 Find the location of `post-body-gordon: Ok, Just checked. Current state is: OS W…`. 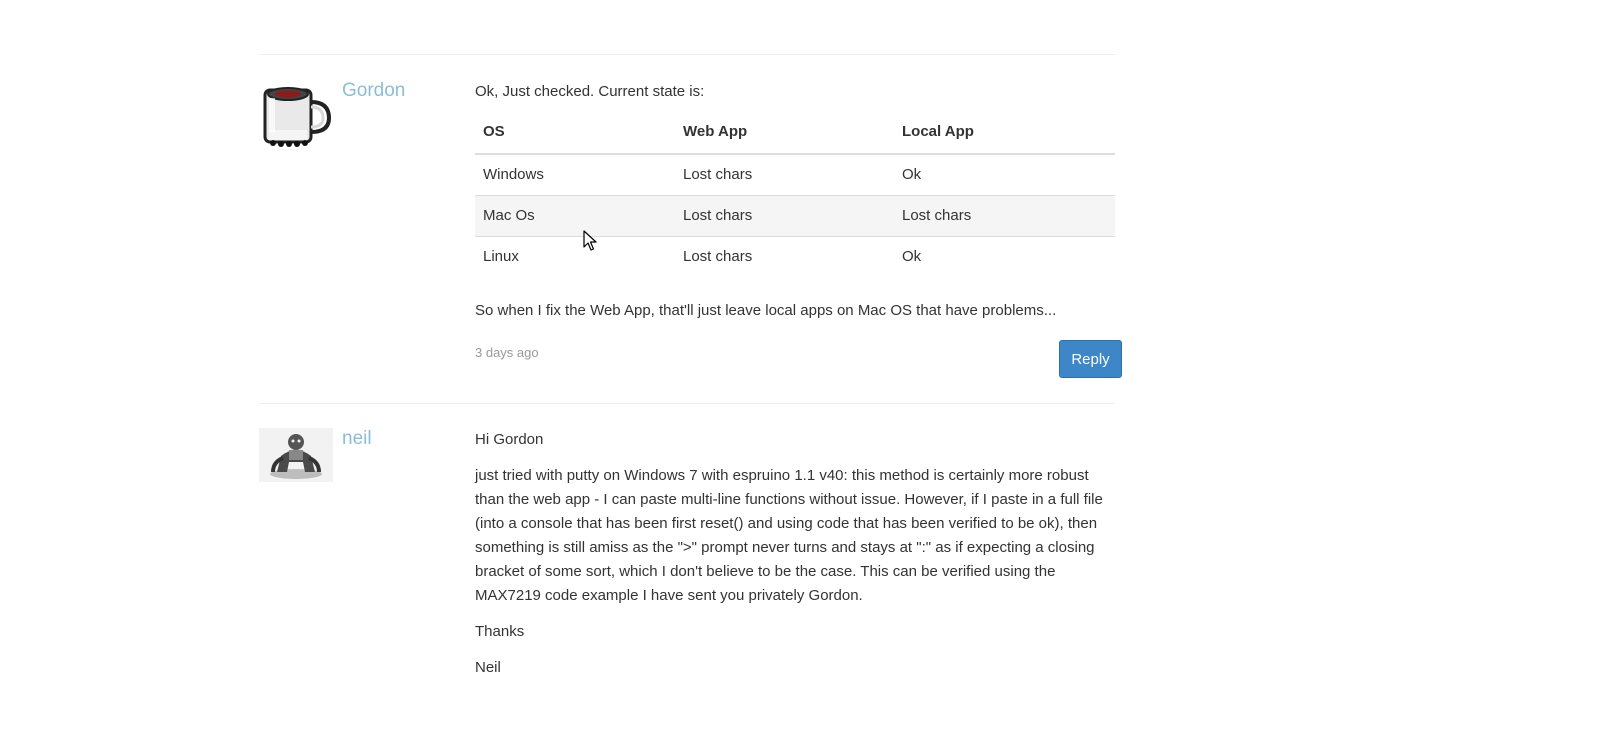

post-body-gordon: Ok, Just checked. Current state is: OS W… is located at coordinates (795, 201).